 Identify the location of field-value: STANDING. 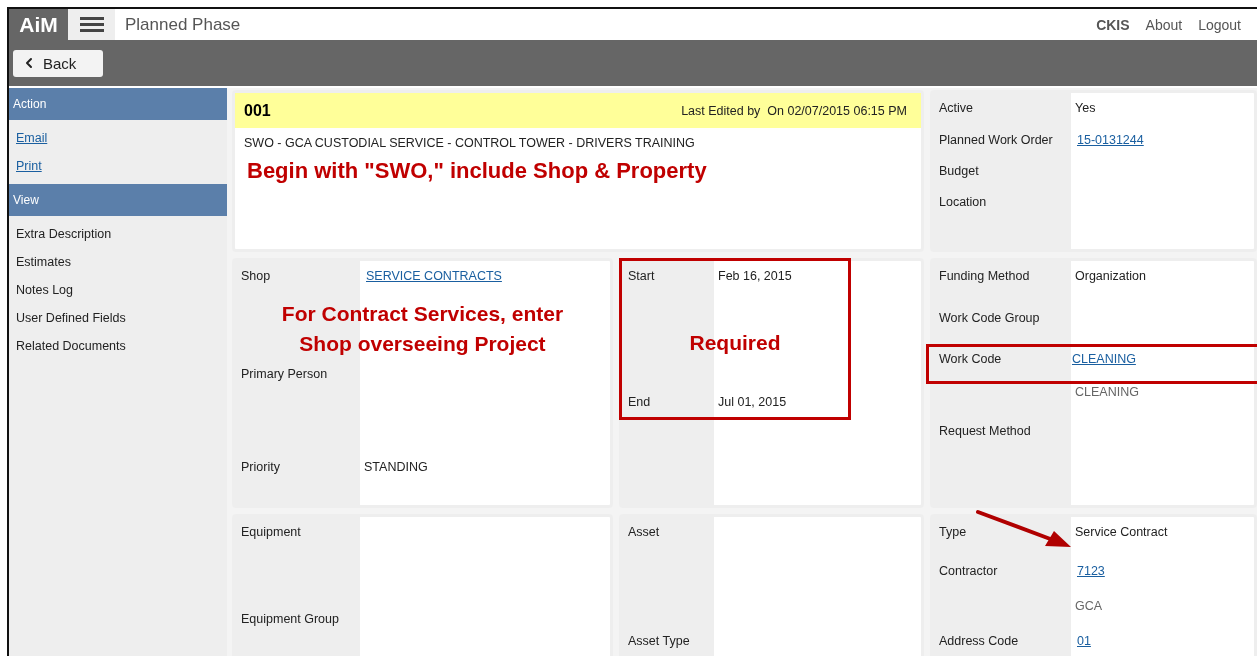
(396, 467).